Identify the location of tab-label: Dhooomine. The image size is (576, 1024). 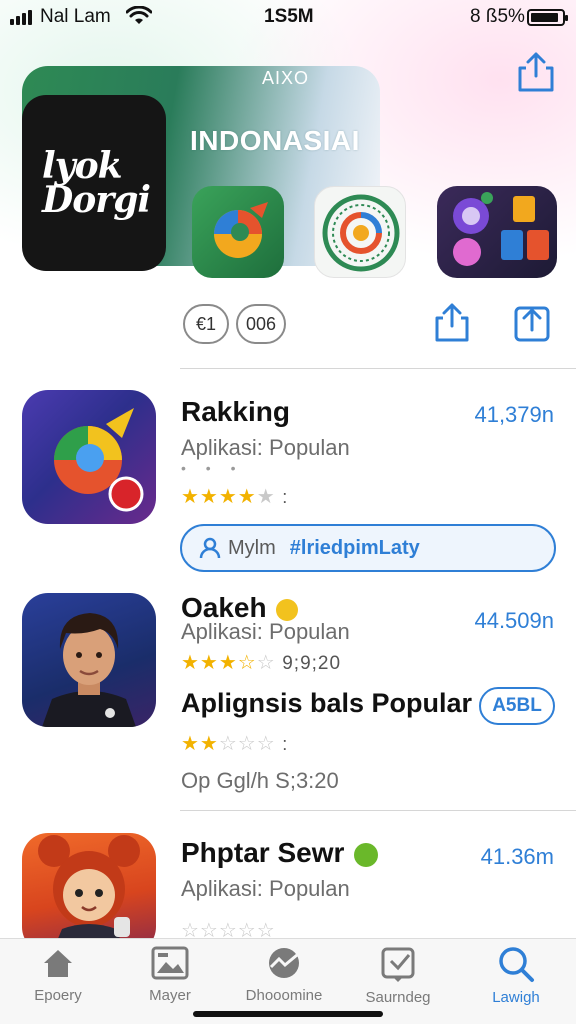
(284, 995).